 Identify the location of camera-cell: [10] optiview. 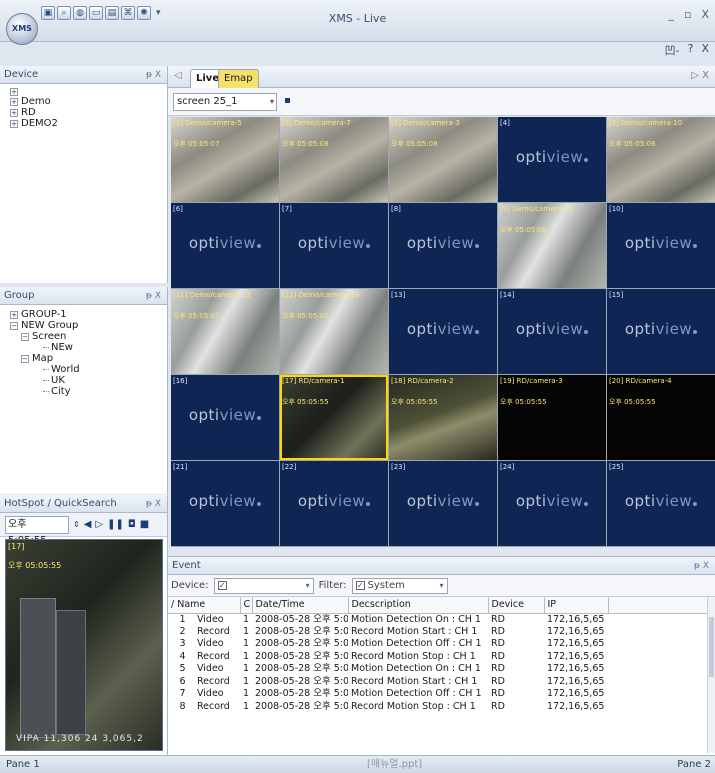
(661, 245).